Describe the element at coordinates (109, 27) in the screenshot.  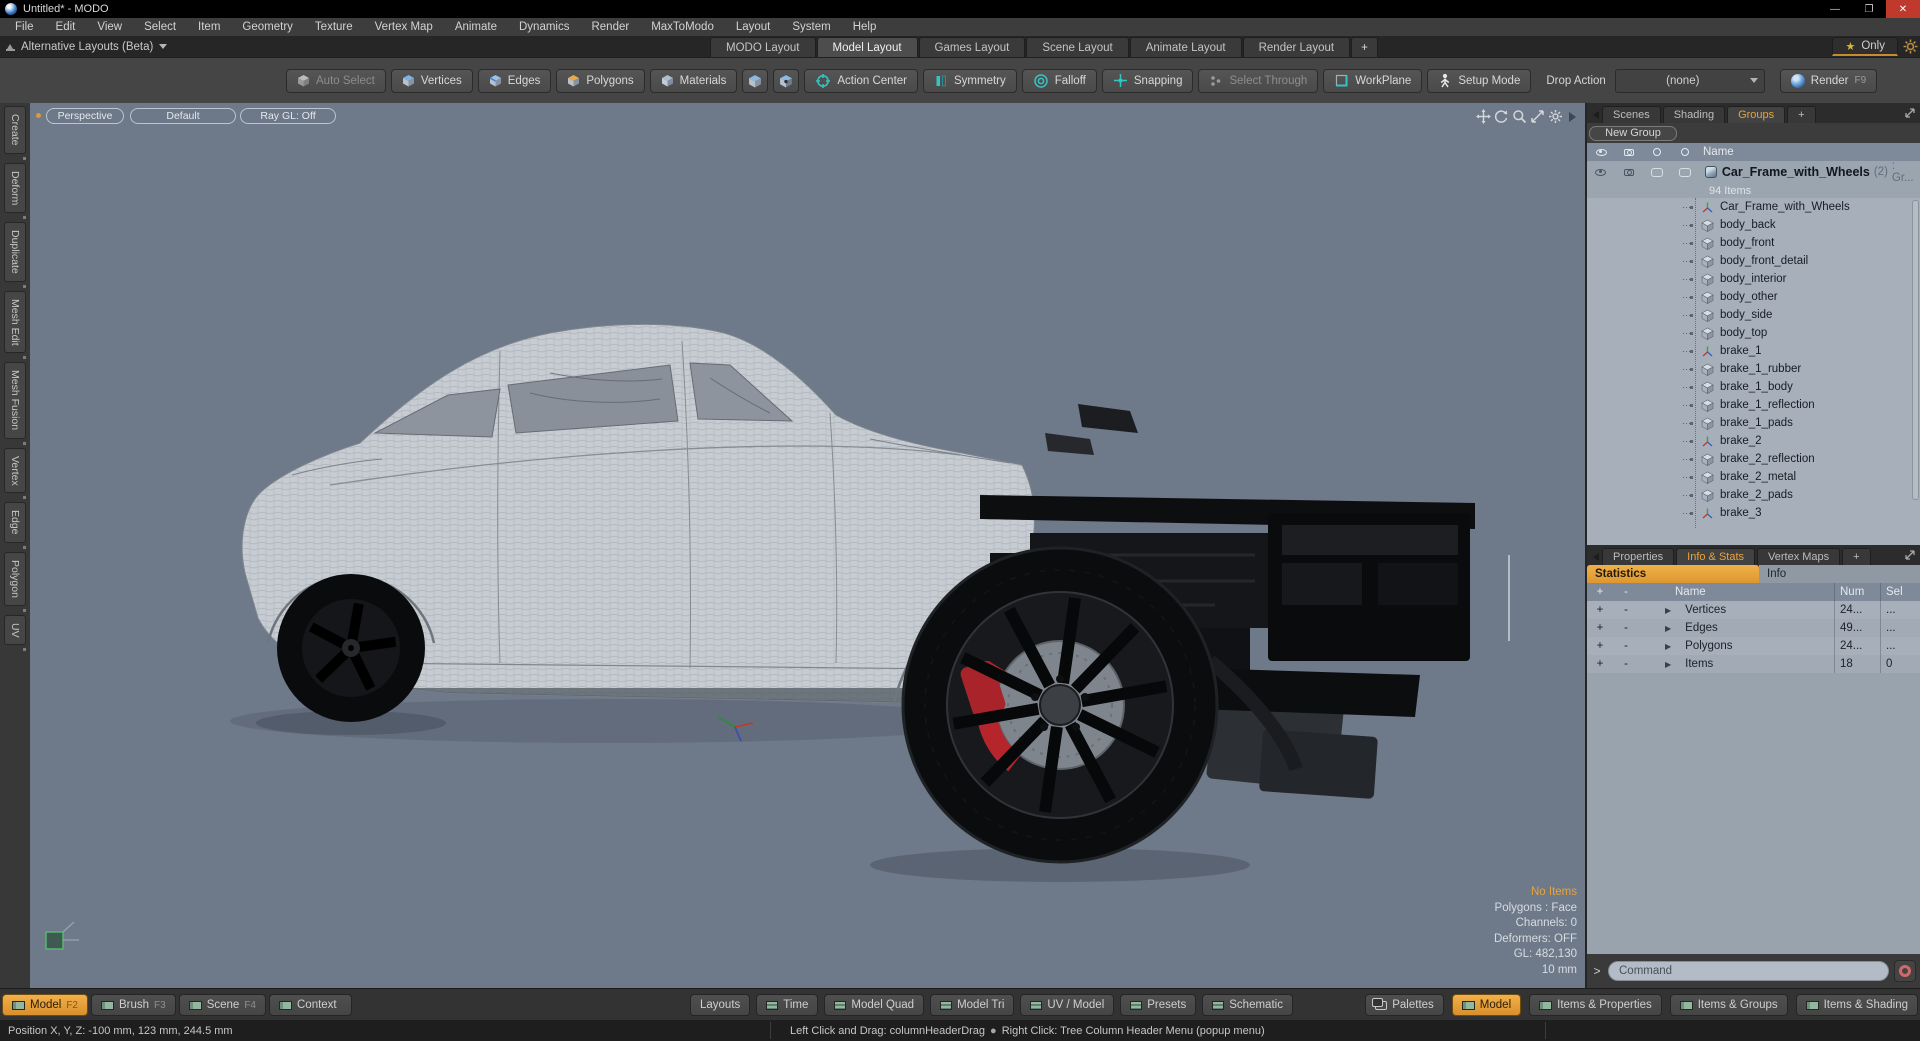
I see `menu-item: View` at that location.